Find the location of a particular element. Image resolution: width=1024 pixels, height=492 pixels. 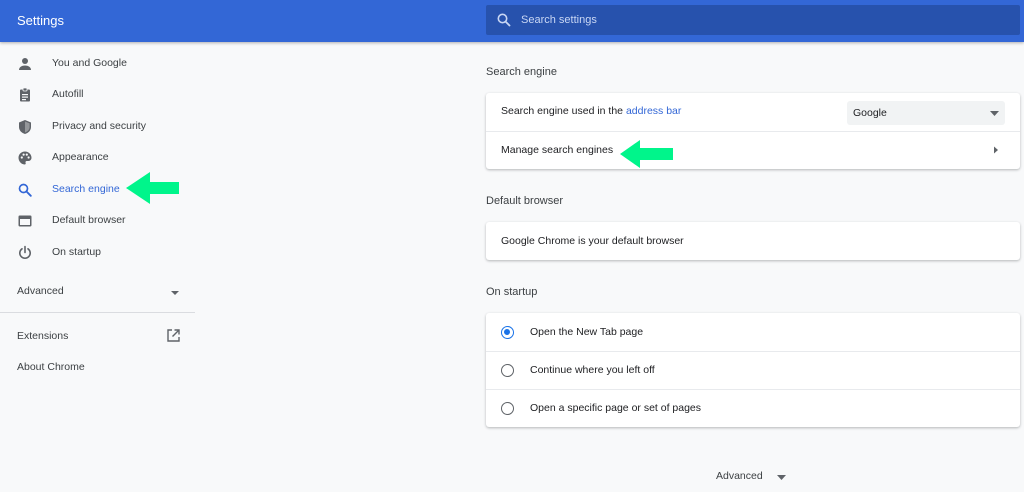

page-title: Settings is located at coordinates (40, 20).